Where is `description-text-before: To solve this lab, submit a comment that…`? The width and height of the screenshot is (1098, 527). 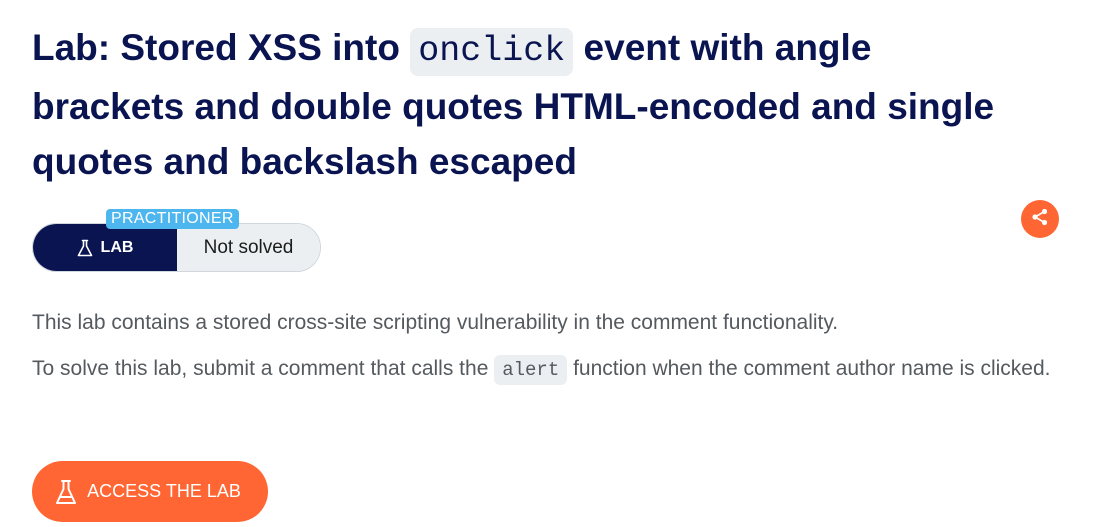 description-text-before: To solve this lab, submit a comment that… is located at coordinates (263, 368).